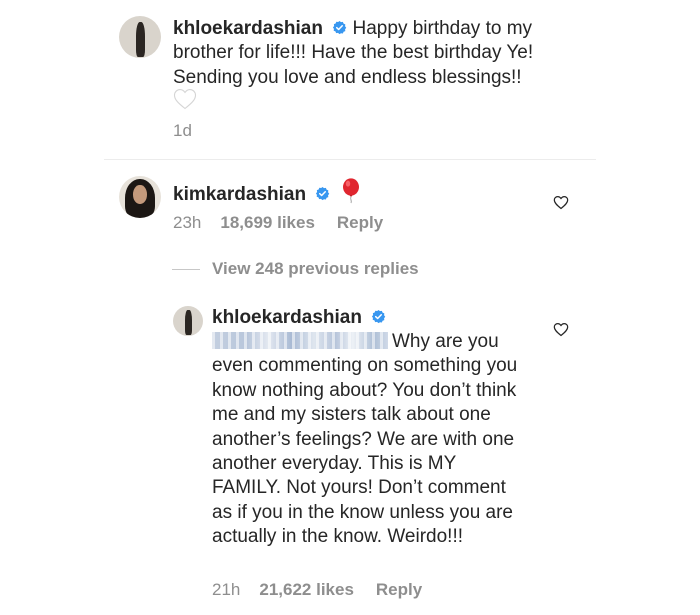  I want to click on comment-header: kimkardashian, so click(323, 192).